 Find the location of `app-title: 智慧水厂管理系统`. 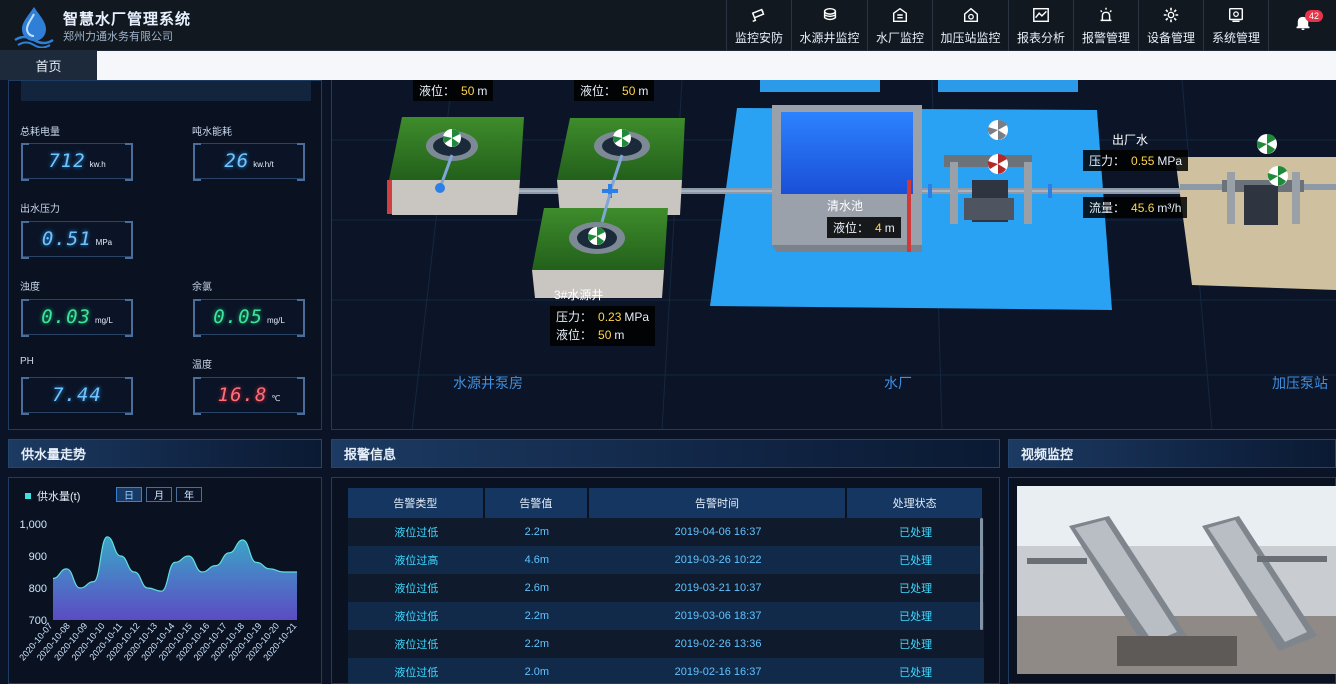

app-title: 智慧水厂管理系统 is located at coordinates (127, 19).